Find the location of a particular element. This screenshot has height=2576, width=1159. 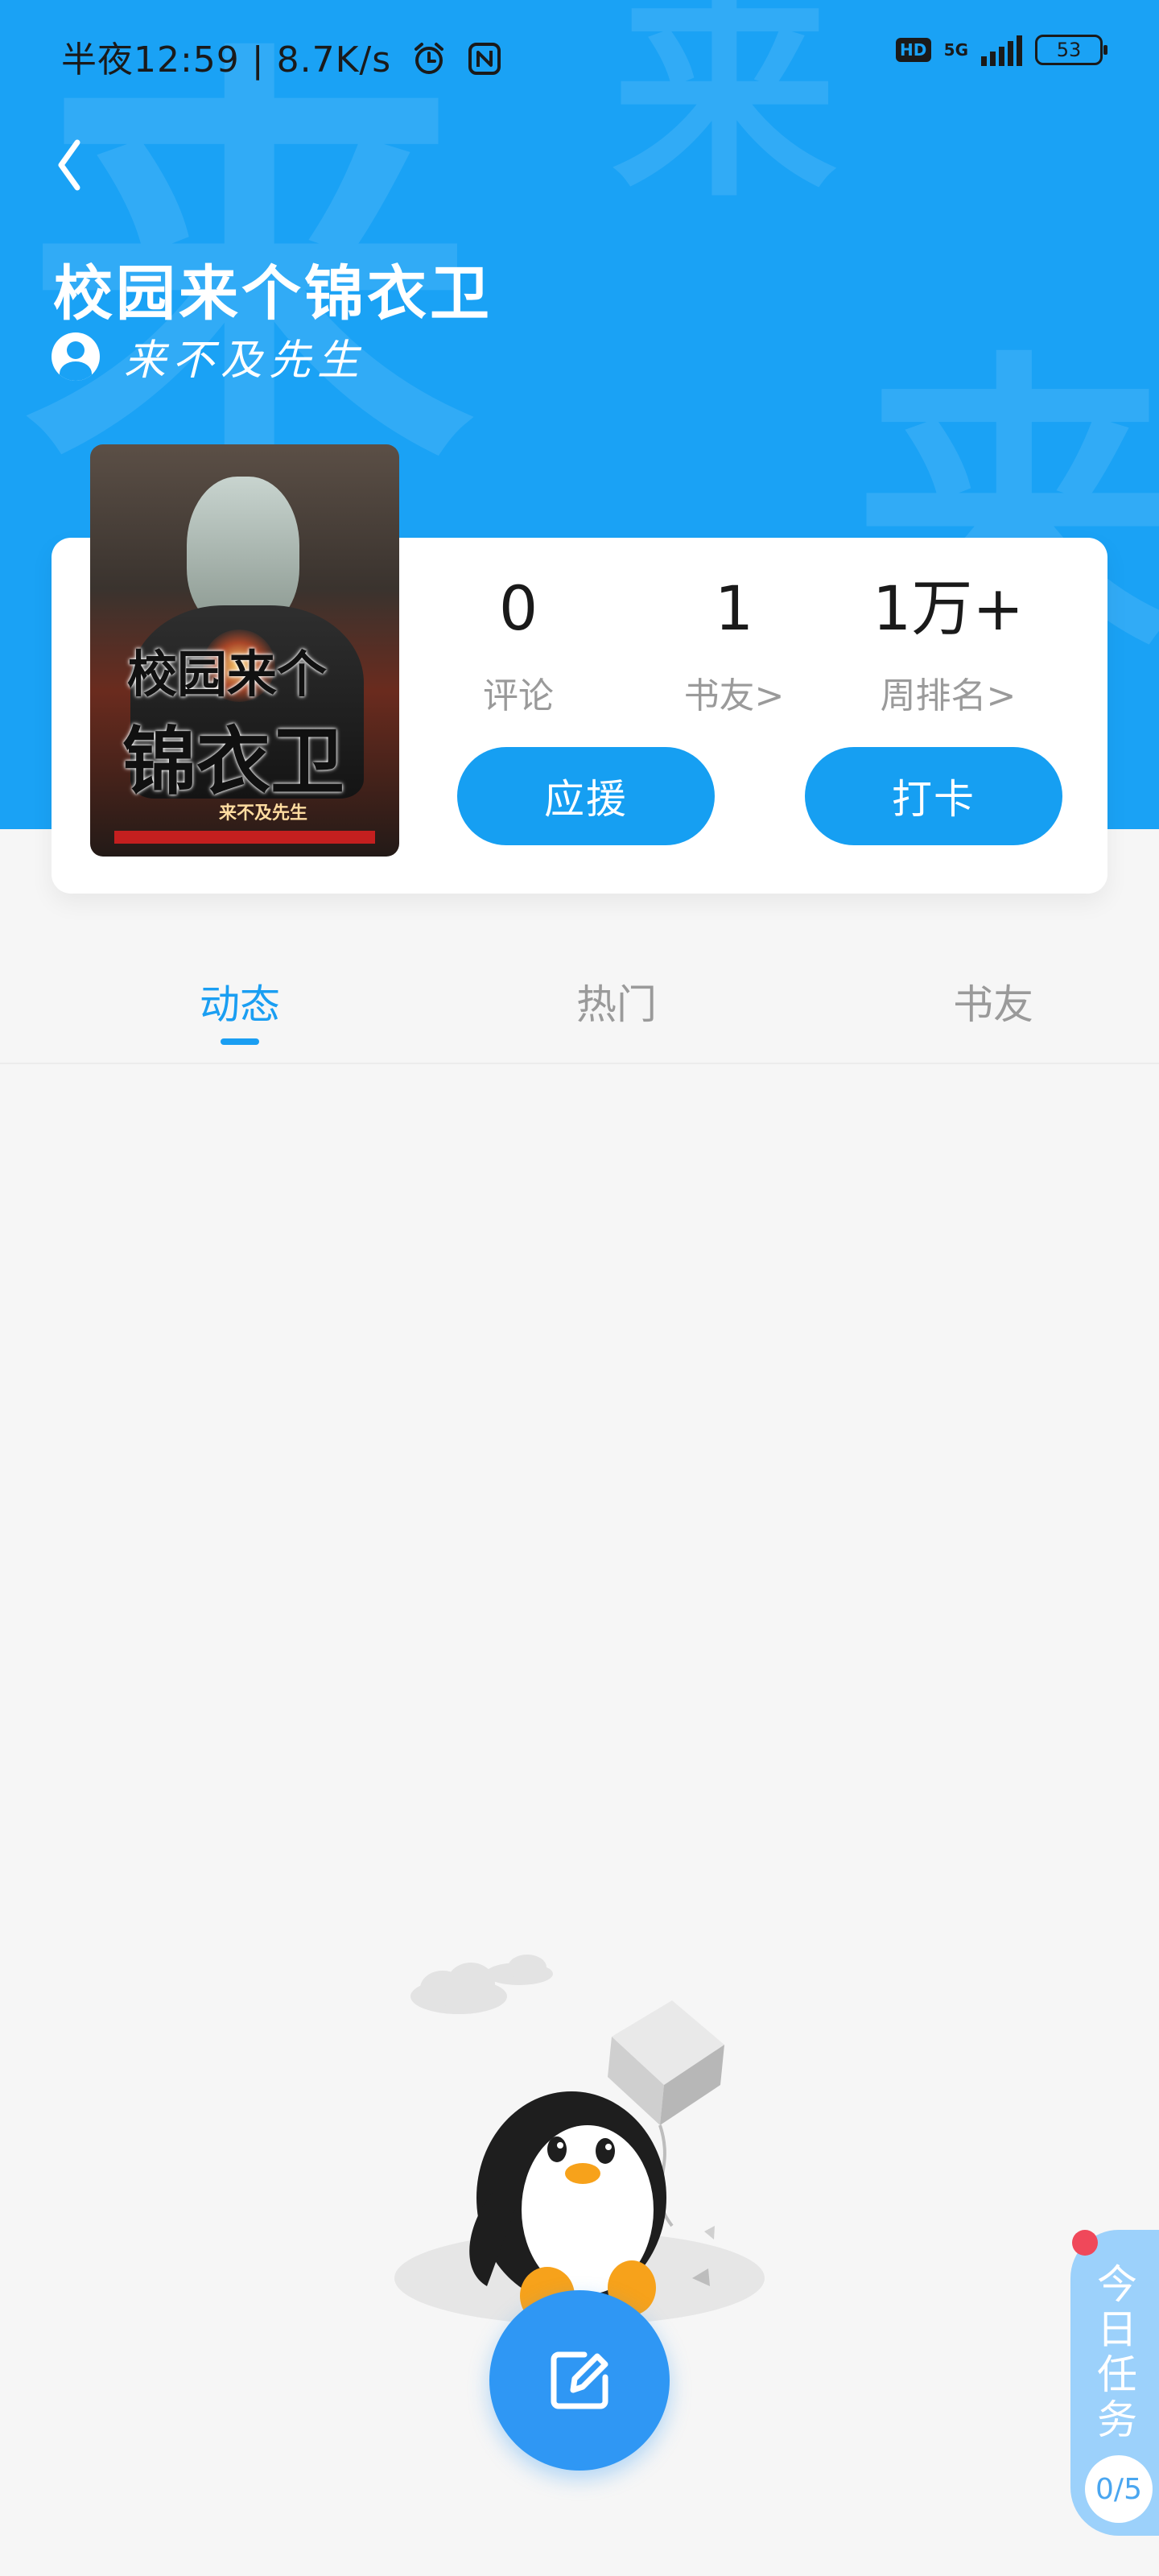

stat-rank: 1万+ 周排名> is located at coordinates (948, 643).